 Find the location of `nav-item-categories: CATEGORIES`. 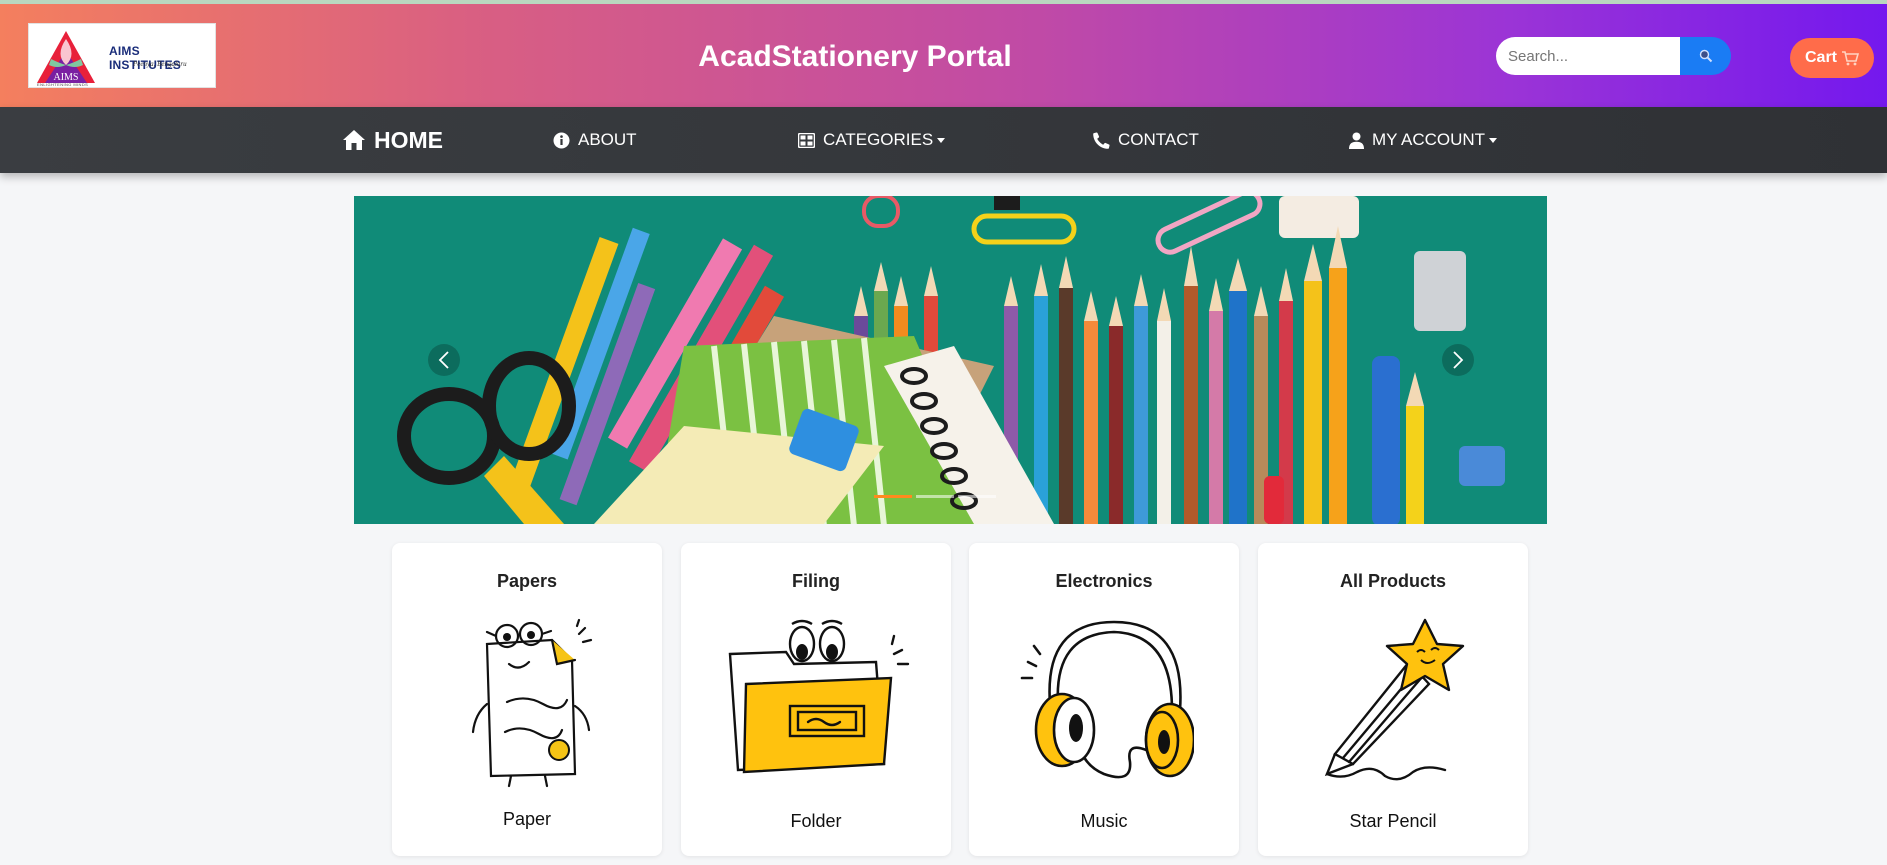

nav-item-categories: CATEGORIES is located at coordinates (872, 140).